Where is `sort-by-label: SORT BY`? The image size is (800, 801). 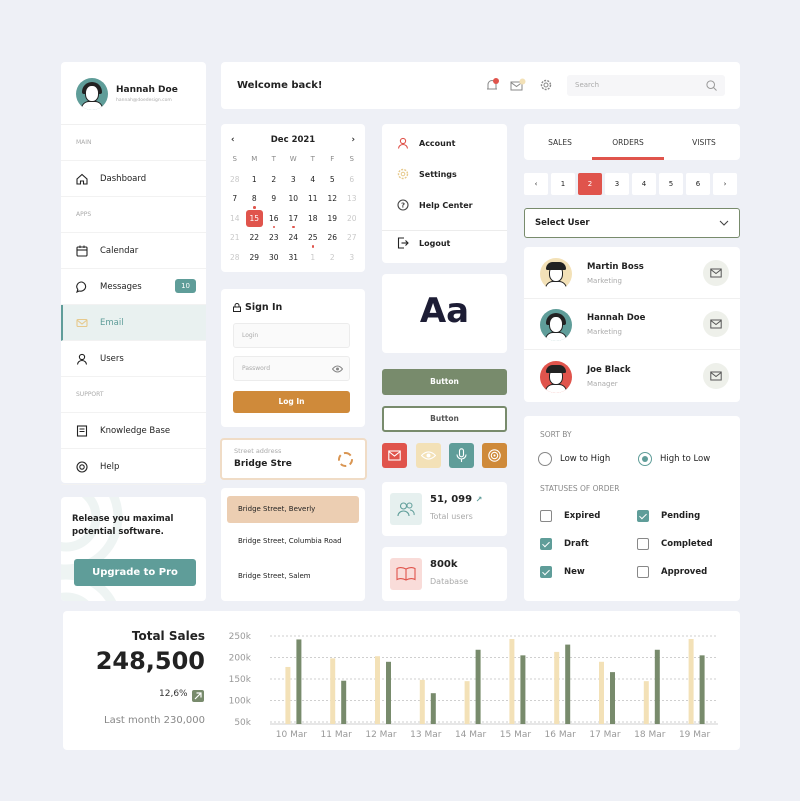
sort-by-label: SORT BY is located at coordinates (556, 434).